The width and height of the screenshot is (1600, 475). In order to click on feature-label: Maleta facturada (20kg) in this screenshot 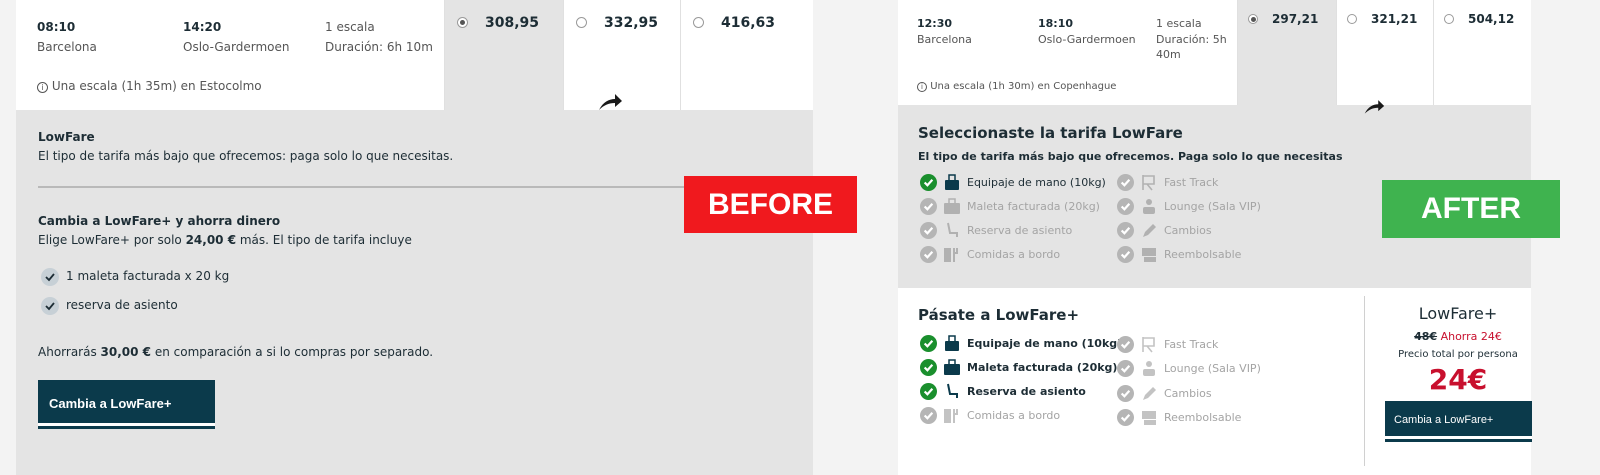, I will do `click(1042, 367)`.